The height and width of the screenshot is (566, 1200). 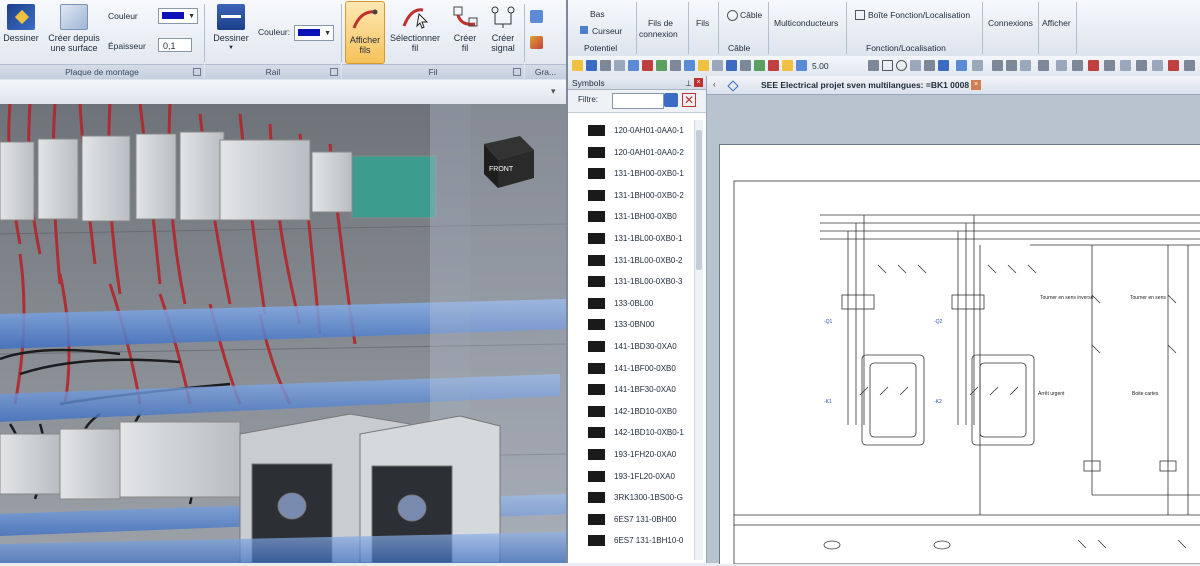 What do you see at coordinates (1010, 23) in the screenshot?
I see `connexions-button: Connexions` at bounding box center [1010, 23].